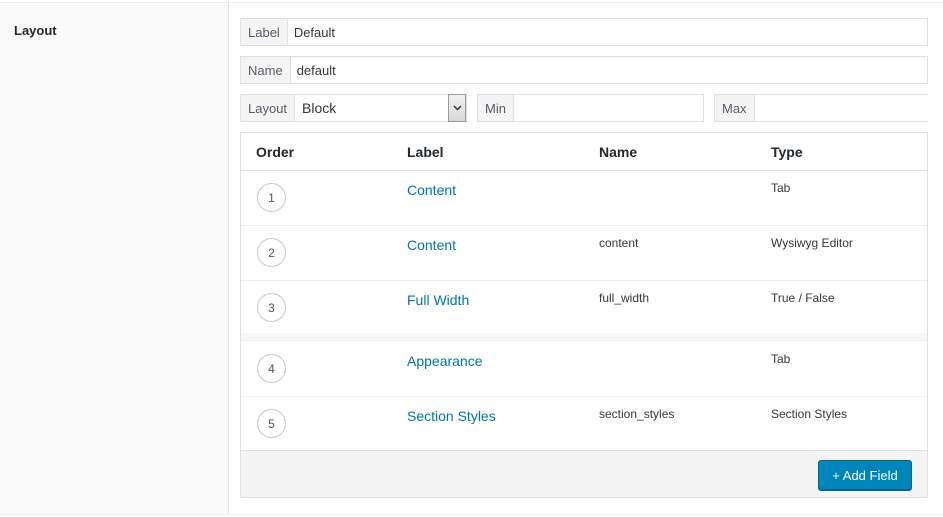 The height and width of the screenshot is (517, 943). I want to click on label-field-row: Label, so click(584, 32).